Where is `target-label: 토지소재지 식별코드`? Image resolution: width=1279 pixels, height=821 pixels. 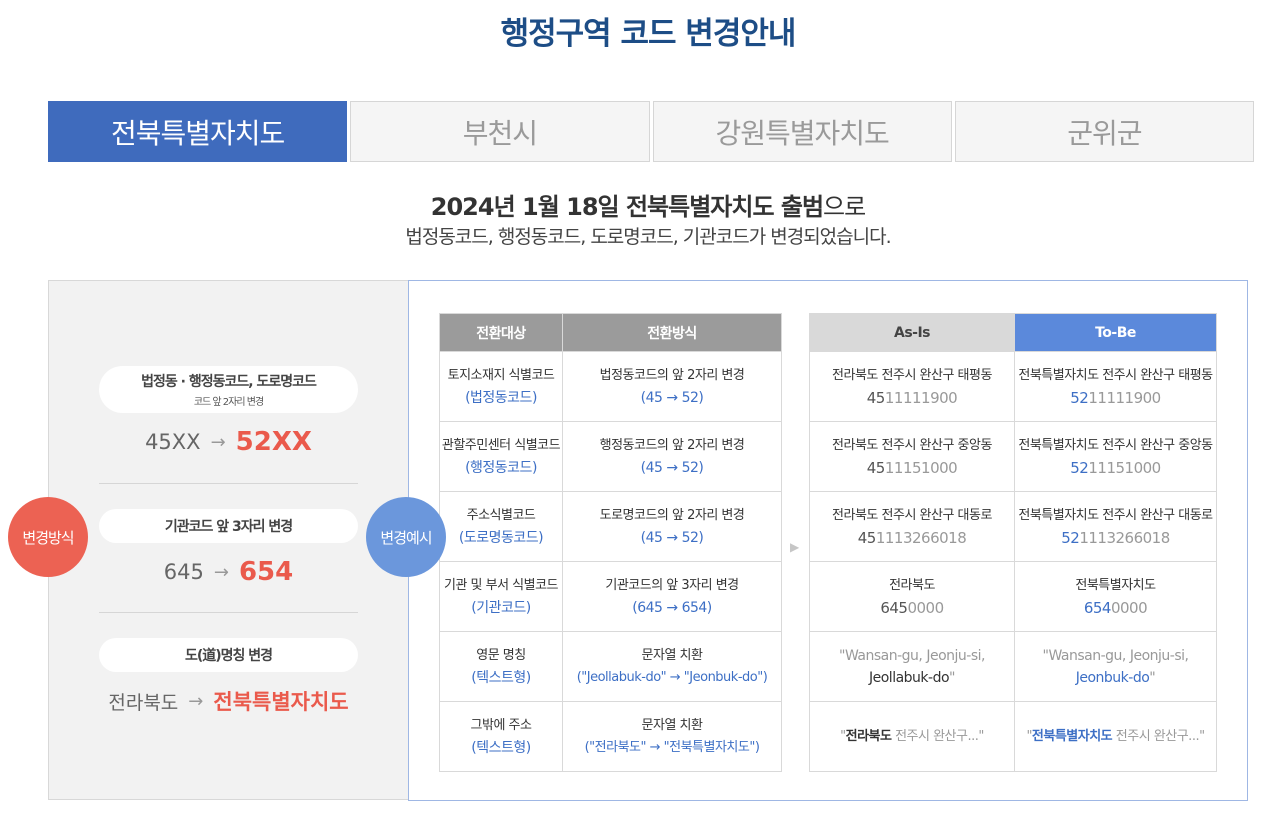
target-label: 토지소재지 식별코드 is located at coordinates (501, 375).